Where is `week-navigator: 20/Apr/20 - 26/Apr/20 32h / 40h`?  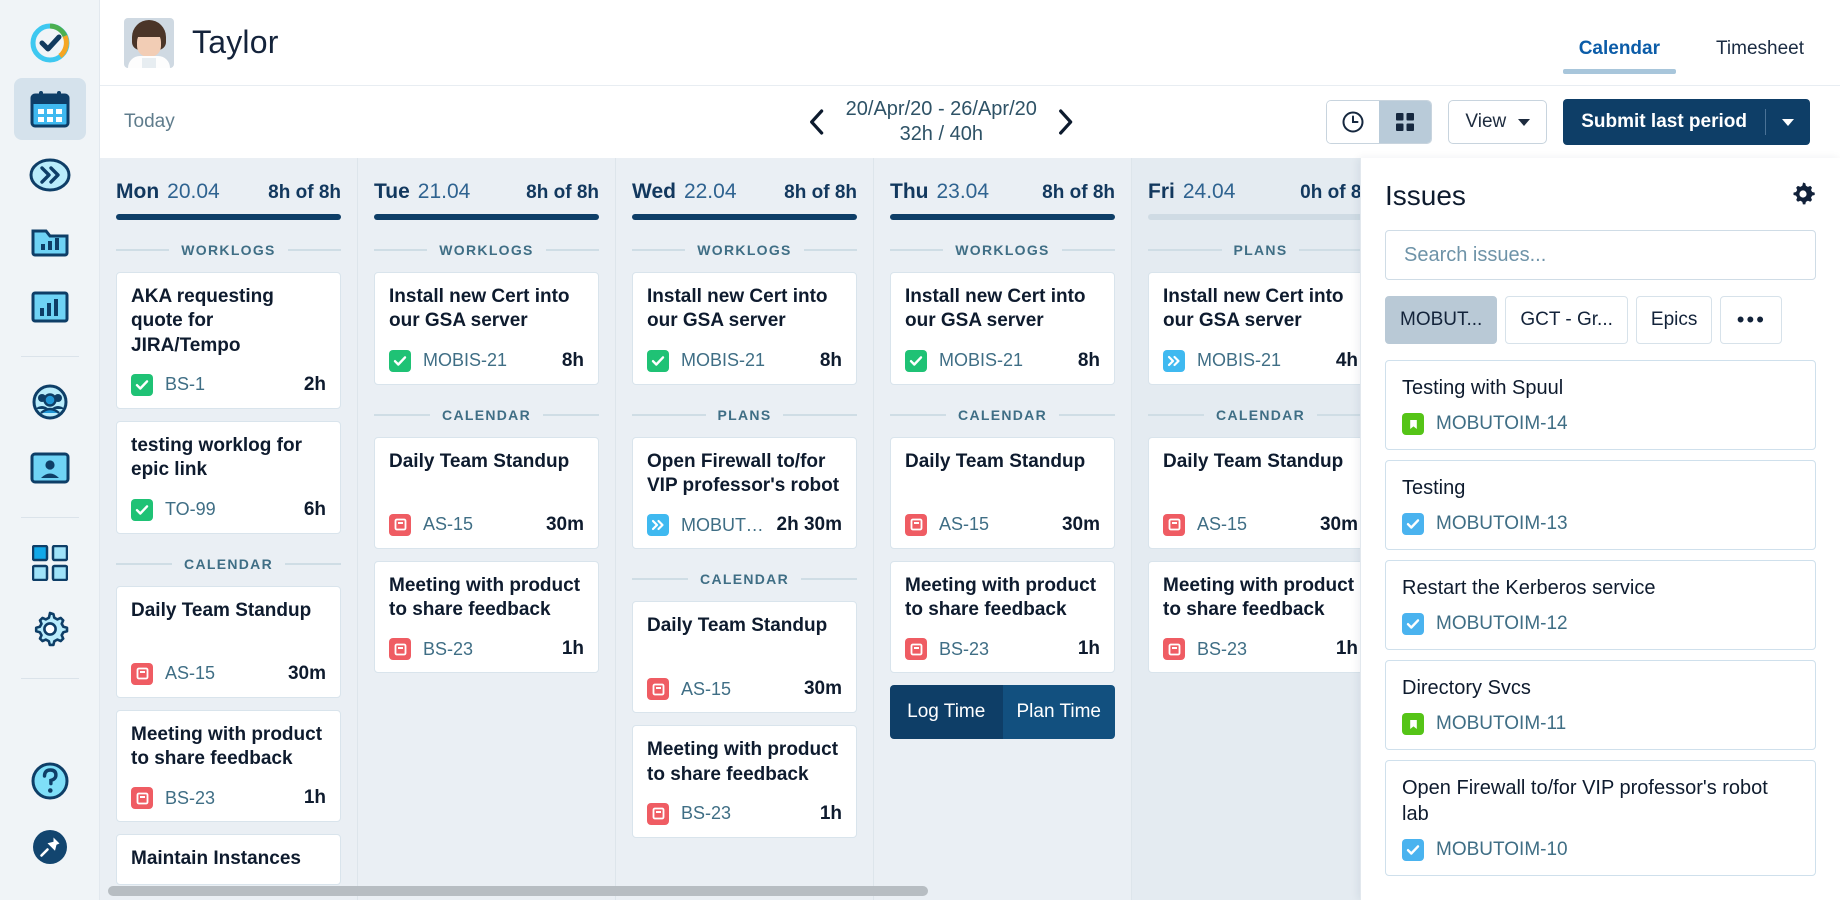
week-navigator: 20/Apr/20 - 26/Apr/20 32h / 40h is located at coordinates (941, 122).